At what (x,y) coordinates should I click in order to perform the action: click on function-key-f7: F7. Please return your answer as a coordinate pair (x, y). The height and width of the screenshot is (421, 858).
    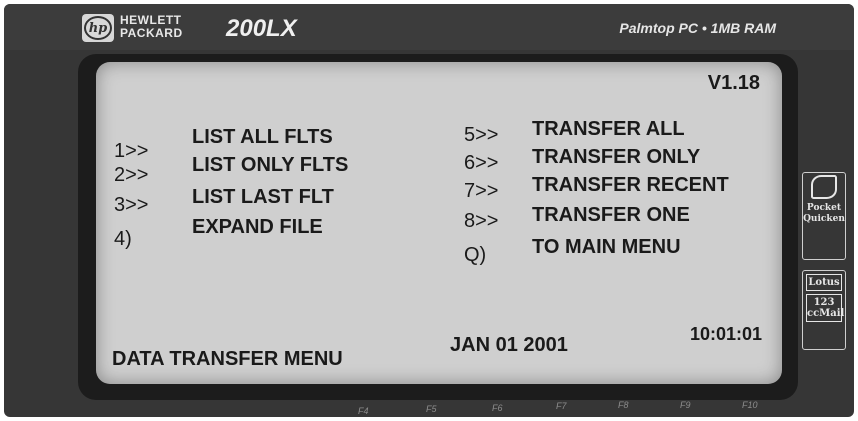
    Looking at the image, I should click on (561, 406).